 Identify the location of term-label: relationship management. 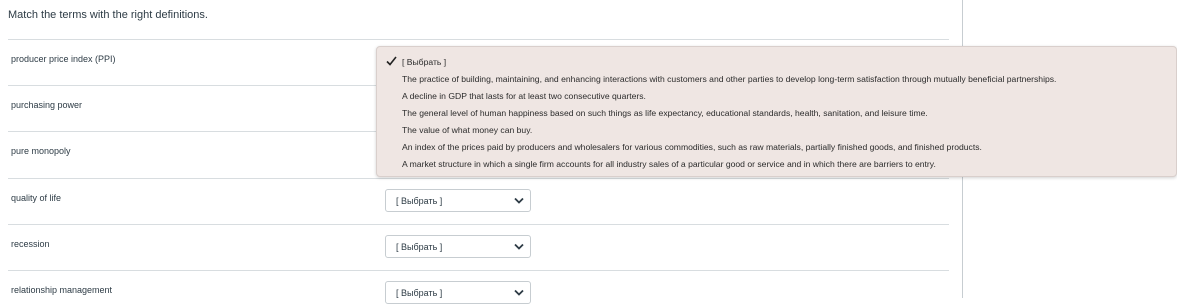
(62, 290).